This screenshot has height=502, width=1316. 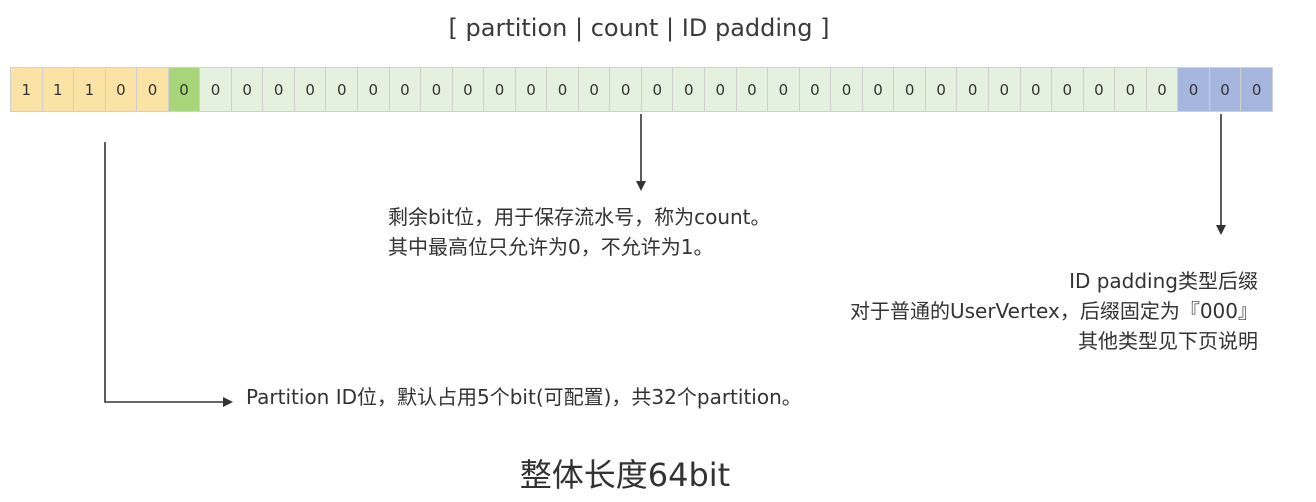 I want to click on count-description-line-1: 剩余bit位，用于保存流水号，称为count。, so click(x=579, y=217).